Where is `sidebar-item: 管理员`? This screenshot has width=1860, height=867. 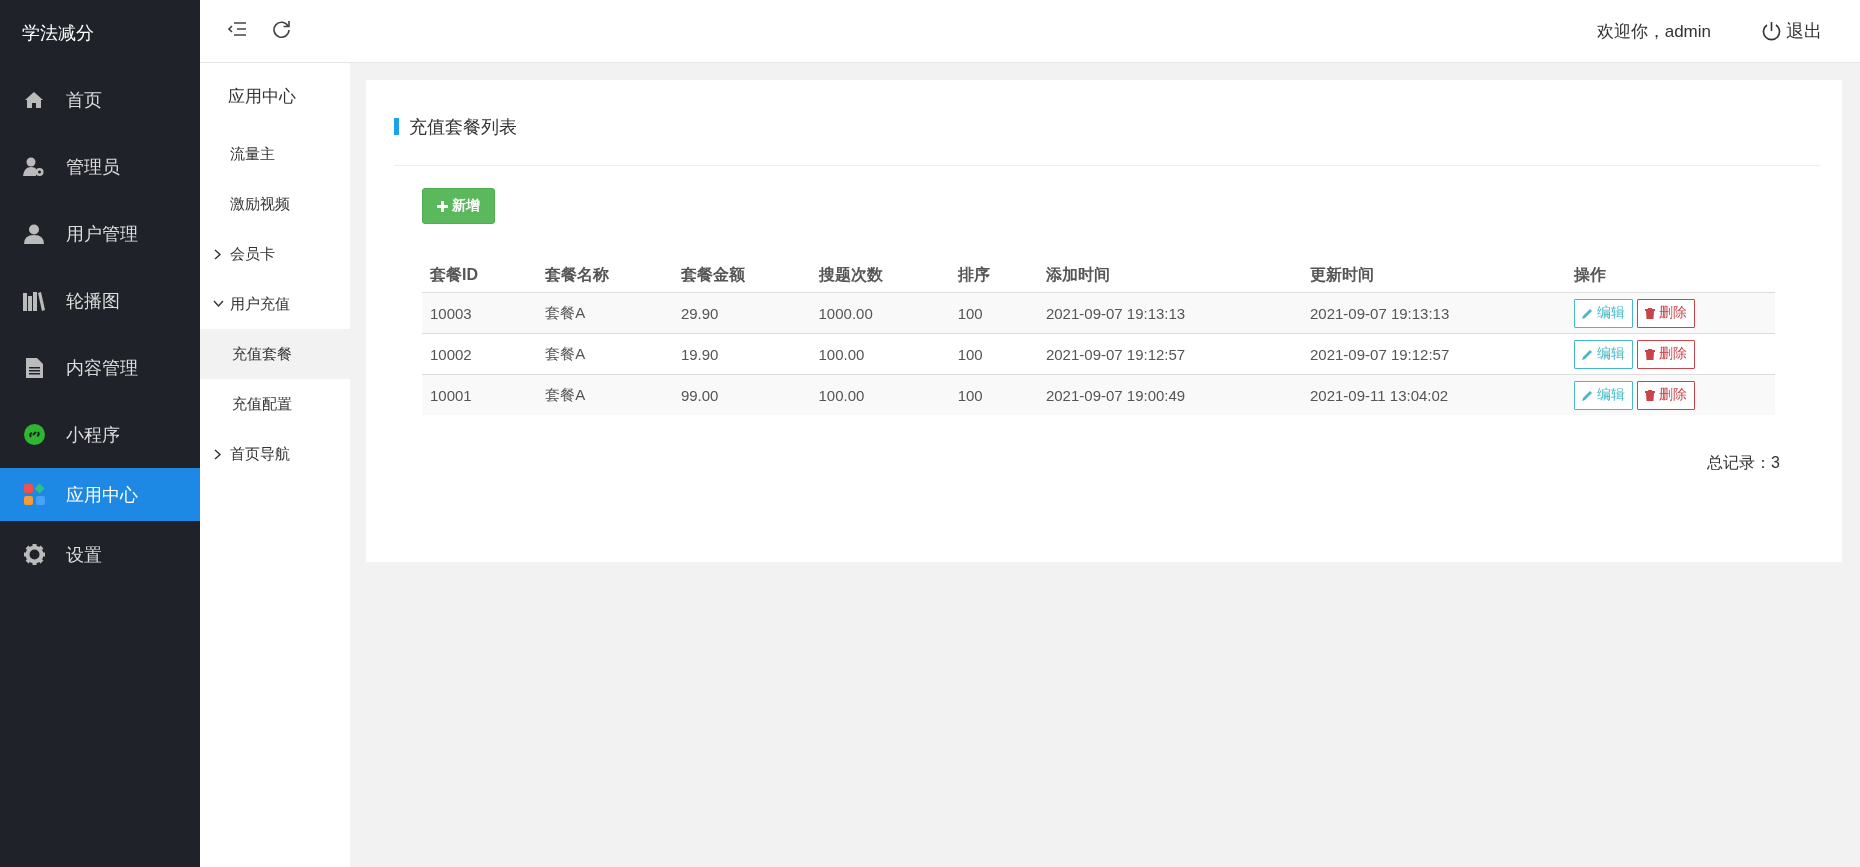 sidebar-item: 管理员 is located at coordinates (100, 166).